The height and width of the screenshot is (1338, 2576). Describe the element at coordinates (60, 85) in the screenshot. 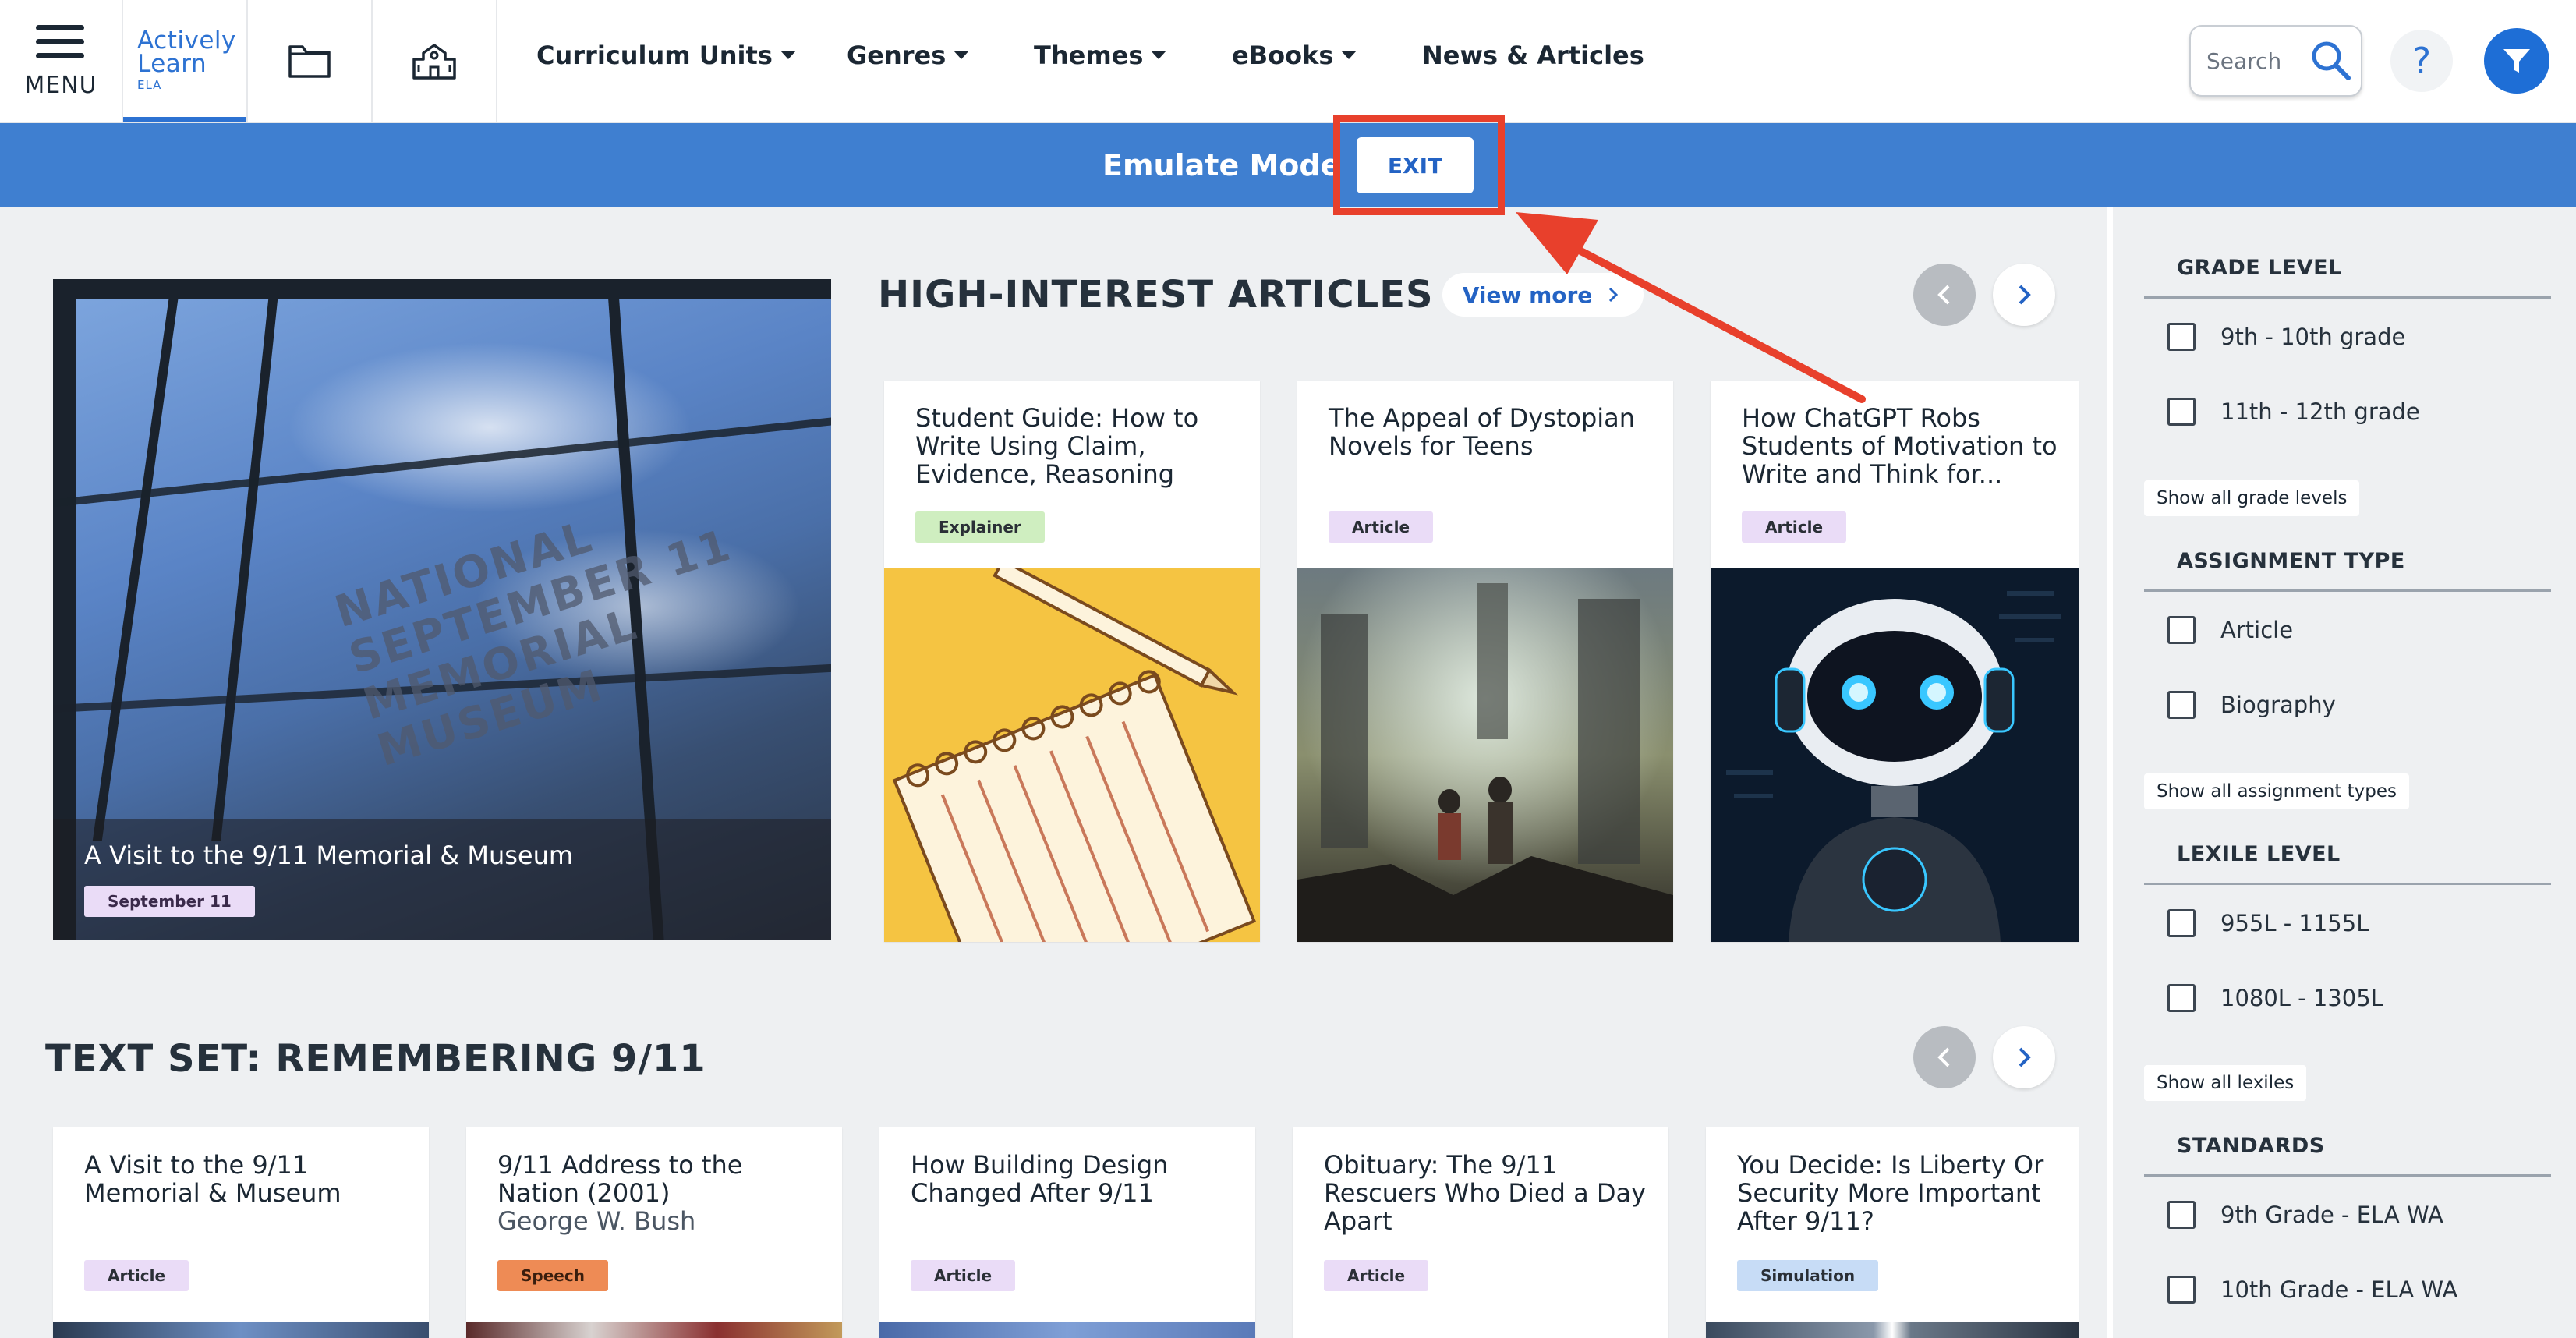

I see `menu-label: MENU` at that location.